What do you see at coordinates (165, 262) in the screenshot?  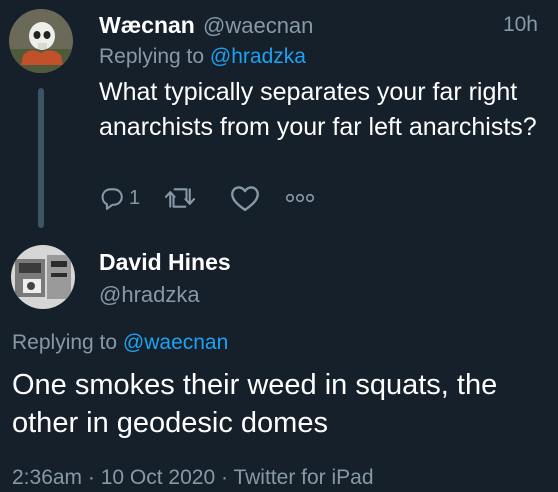 I see `reply-display-name: David Hines` at bounding box center [165, 262].